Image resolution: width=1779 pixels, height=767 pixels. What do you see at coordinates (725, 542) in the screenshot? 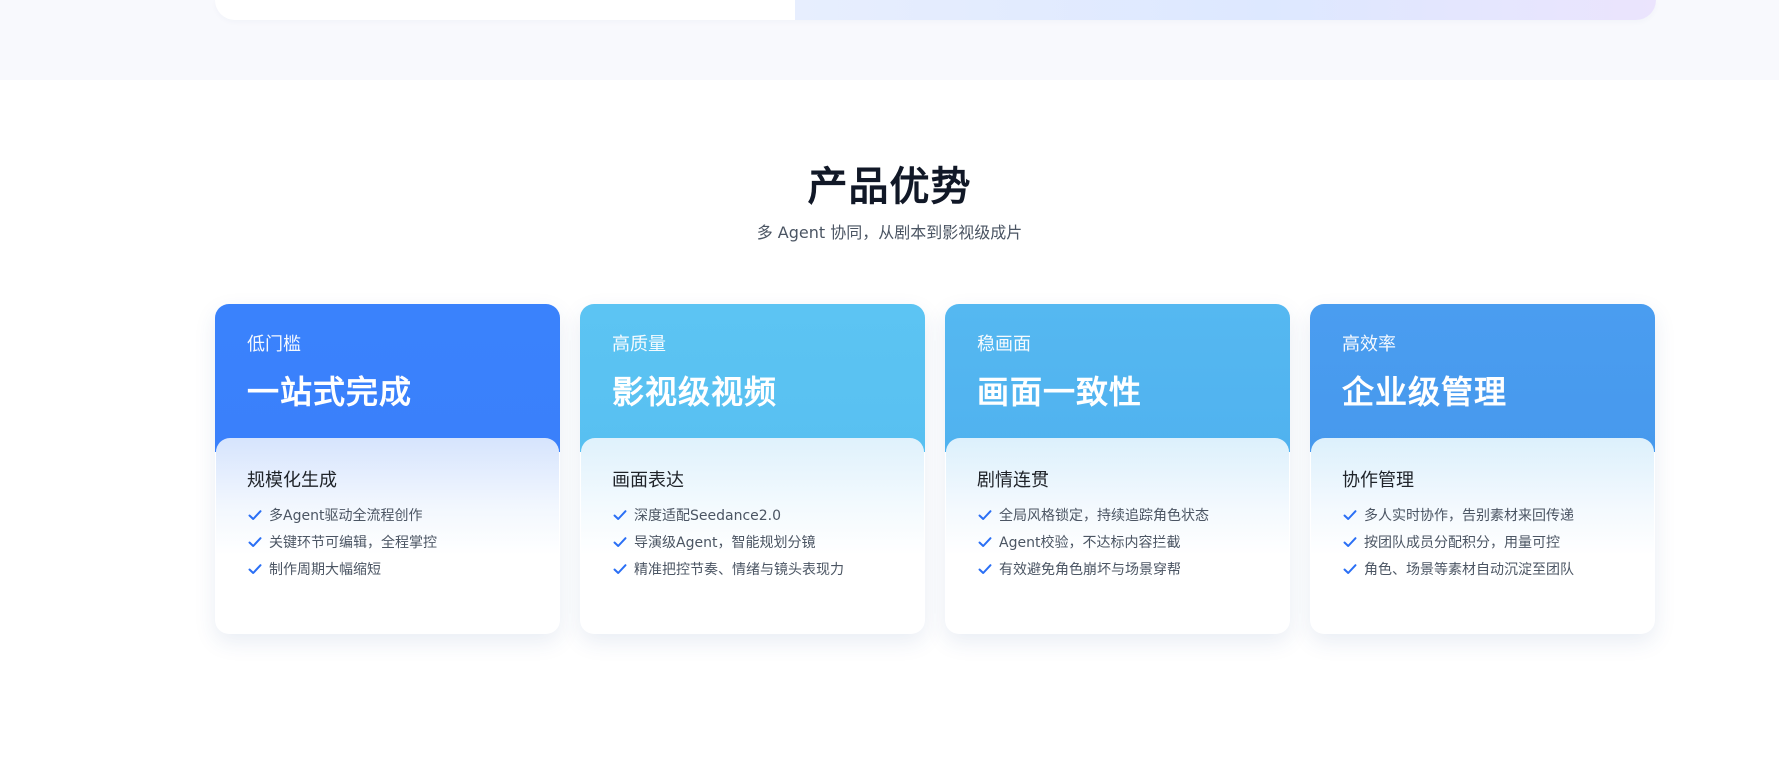
I see `feature-text: 导演级Agent，智能规划分镜` at bounding box center [725, 542].